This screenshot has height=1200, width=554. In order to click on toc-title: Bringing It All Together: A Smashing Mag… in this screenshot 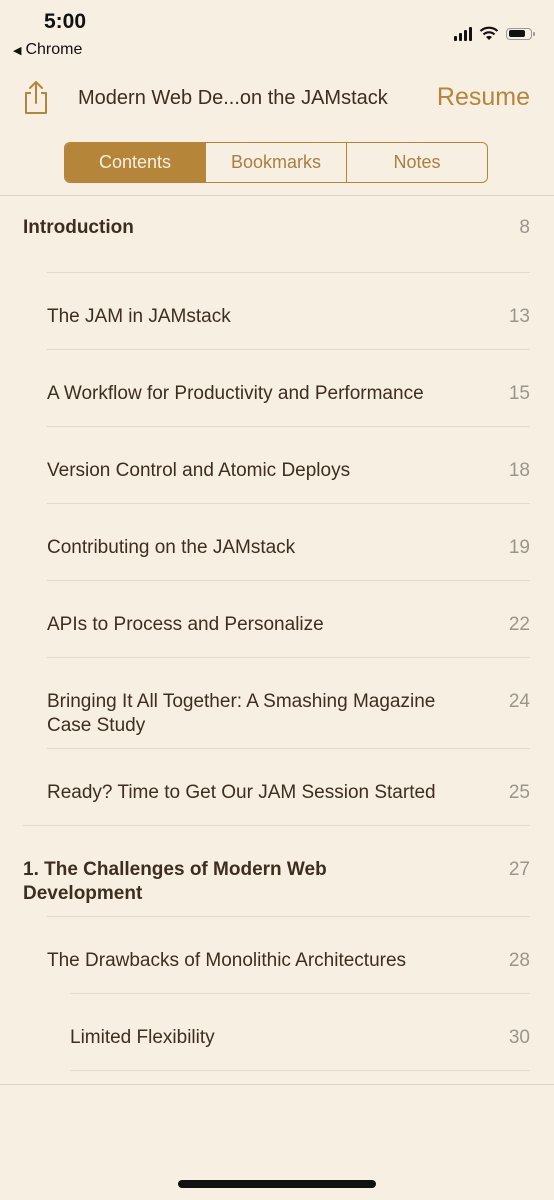, I will do `click(241, 713)`.